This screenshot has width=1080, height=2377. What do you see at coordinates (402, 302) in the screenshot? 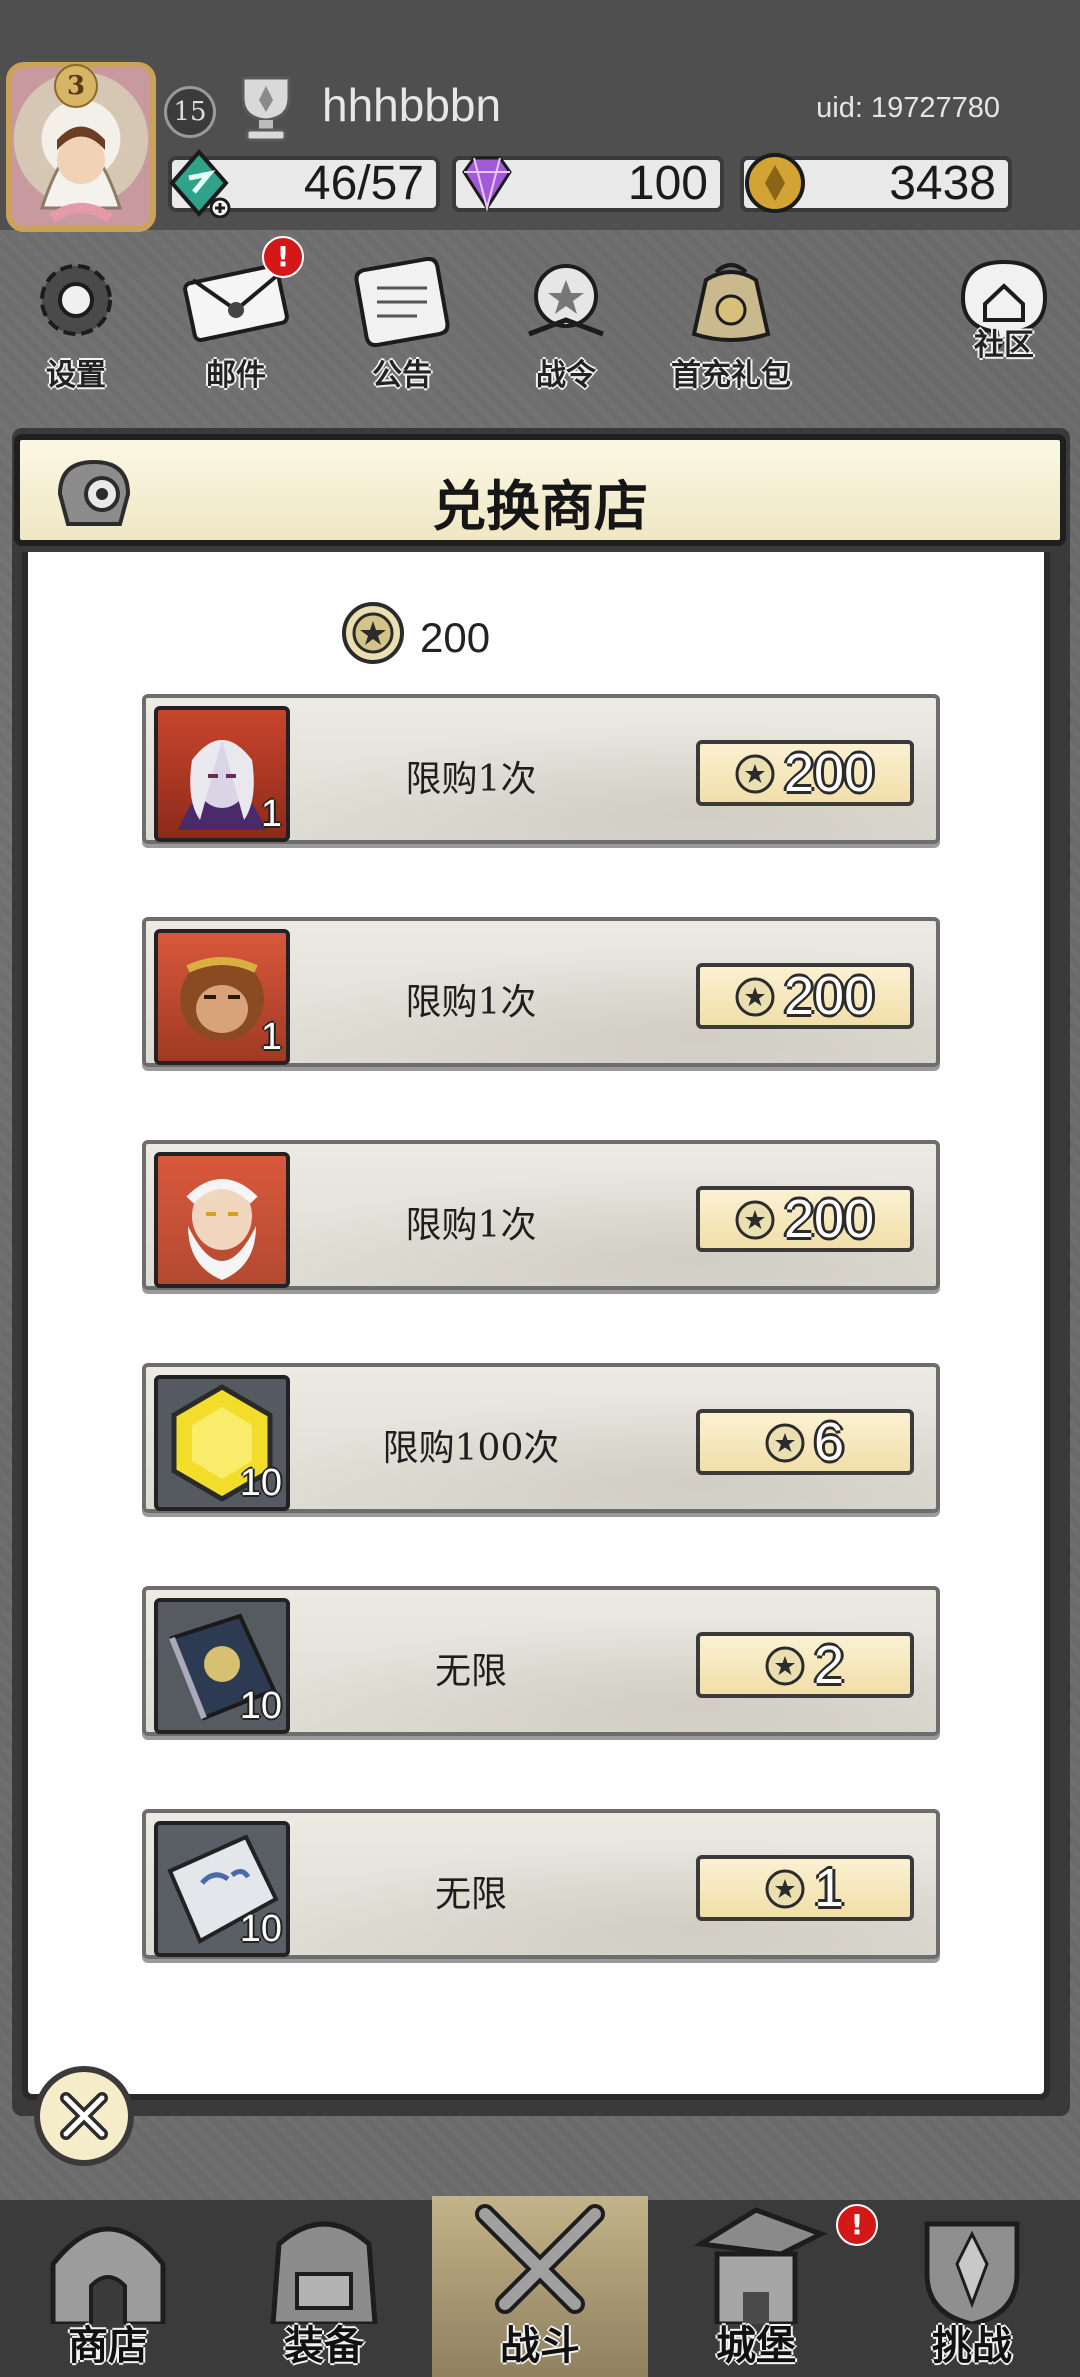
I see `scroll-icon` at bounding box center [402, 302].